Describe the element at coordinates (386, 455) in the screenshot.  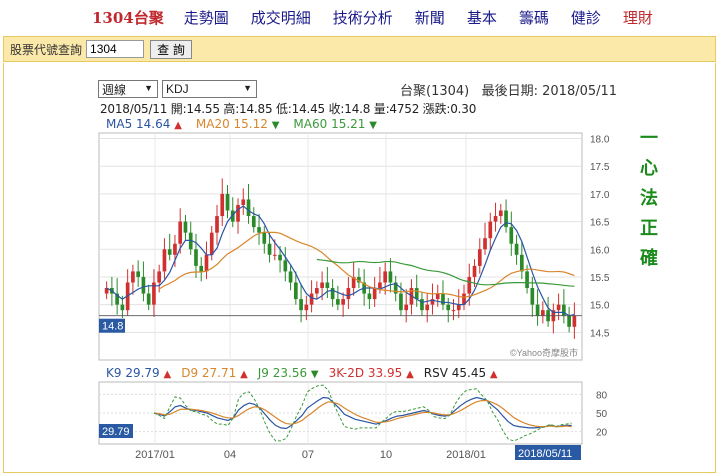
I see `date-tick-label: 10` at that location.